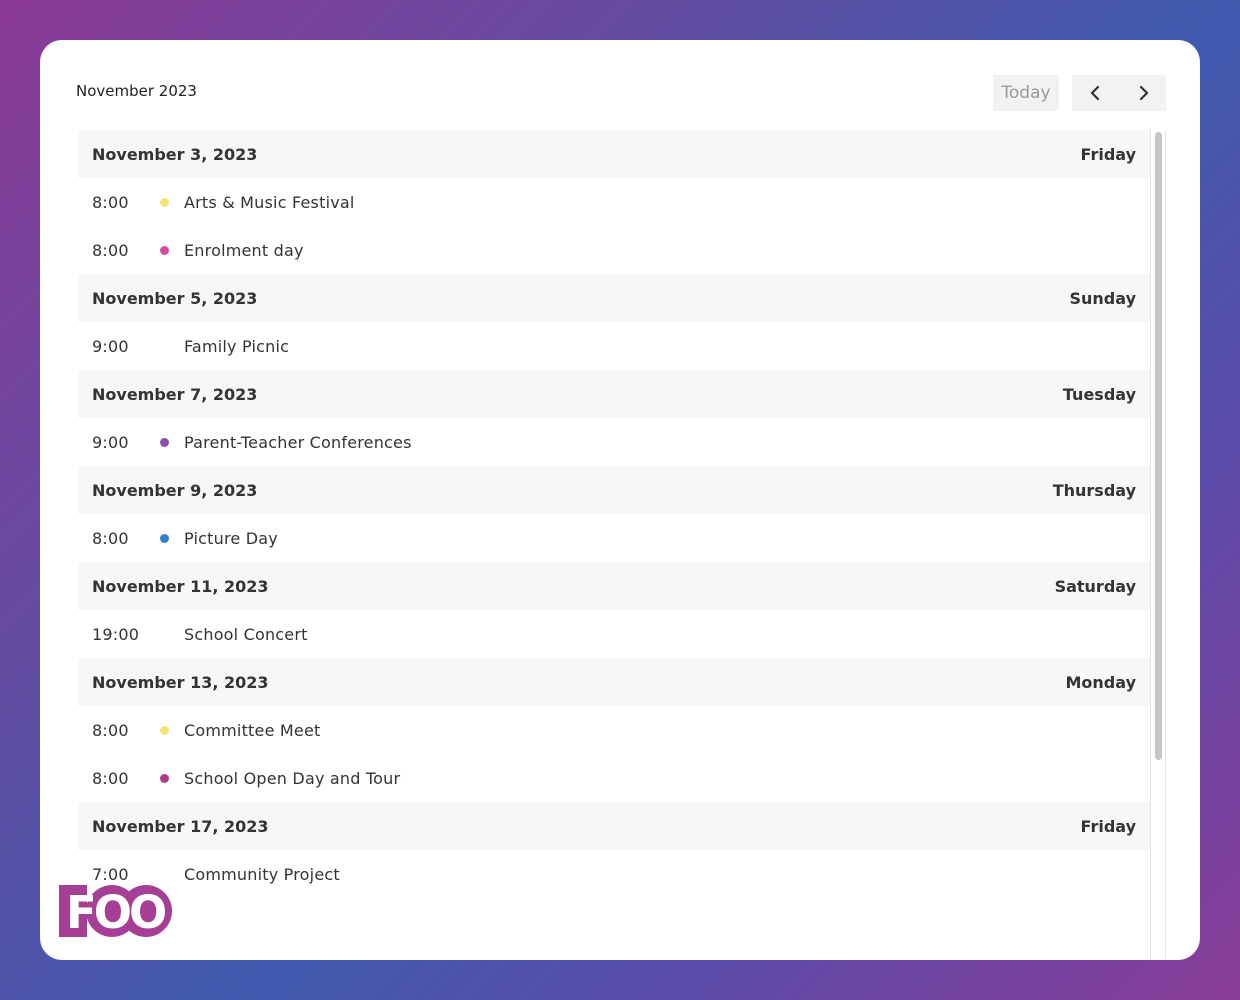  What do you see at coordinates (252, 730) in the screenshot?
I see `event-title: Committee Meet` at bounding box center [252, 730].